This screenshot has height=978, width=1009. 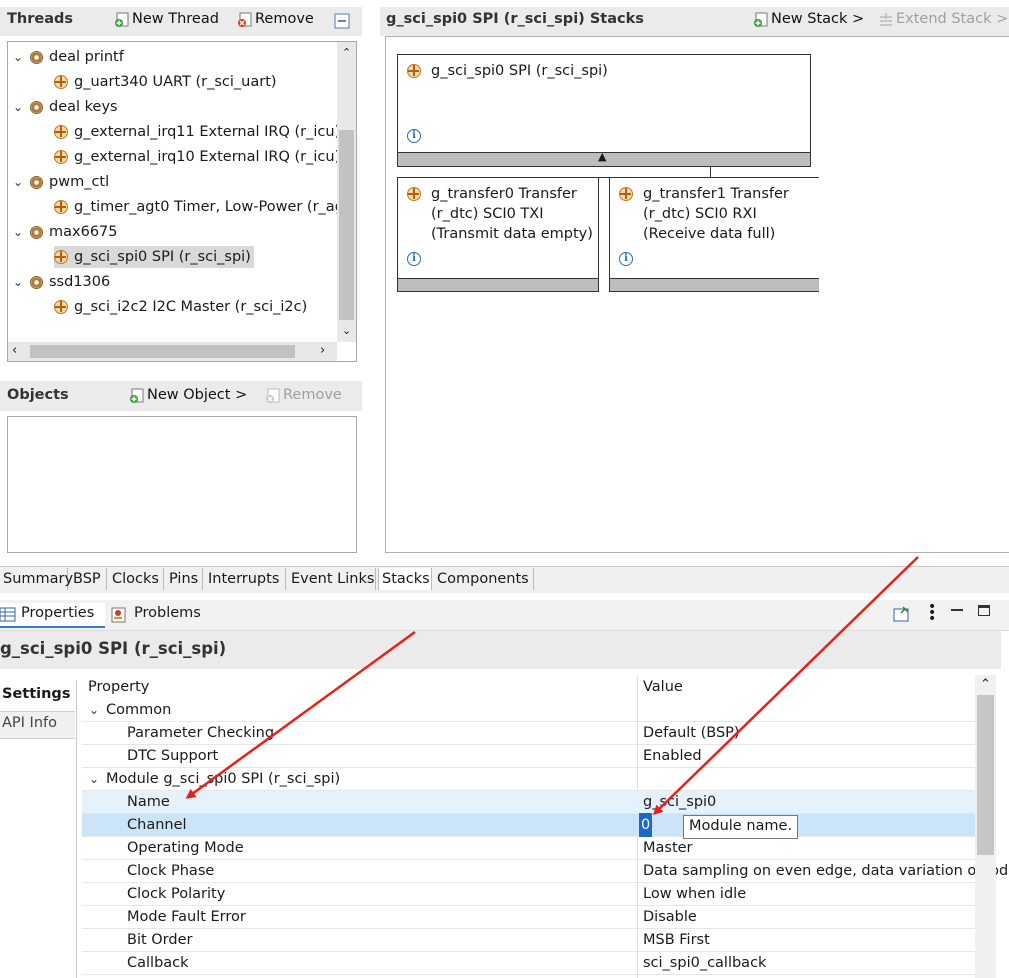 I want to click on new-thread-button: New Thread, so click(x=166, y=19).